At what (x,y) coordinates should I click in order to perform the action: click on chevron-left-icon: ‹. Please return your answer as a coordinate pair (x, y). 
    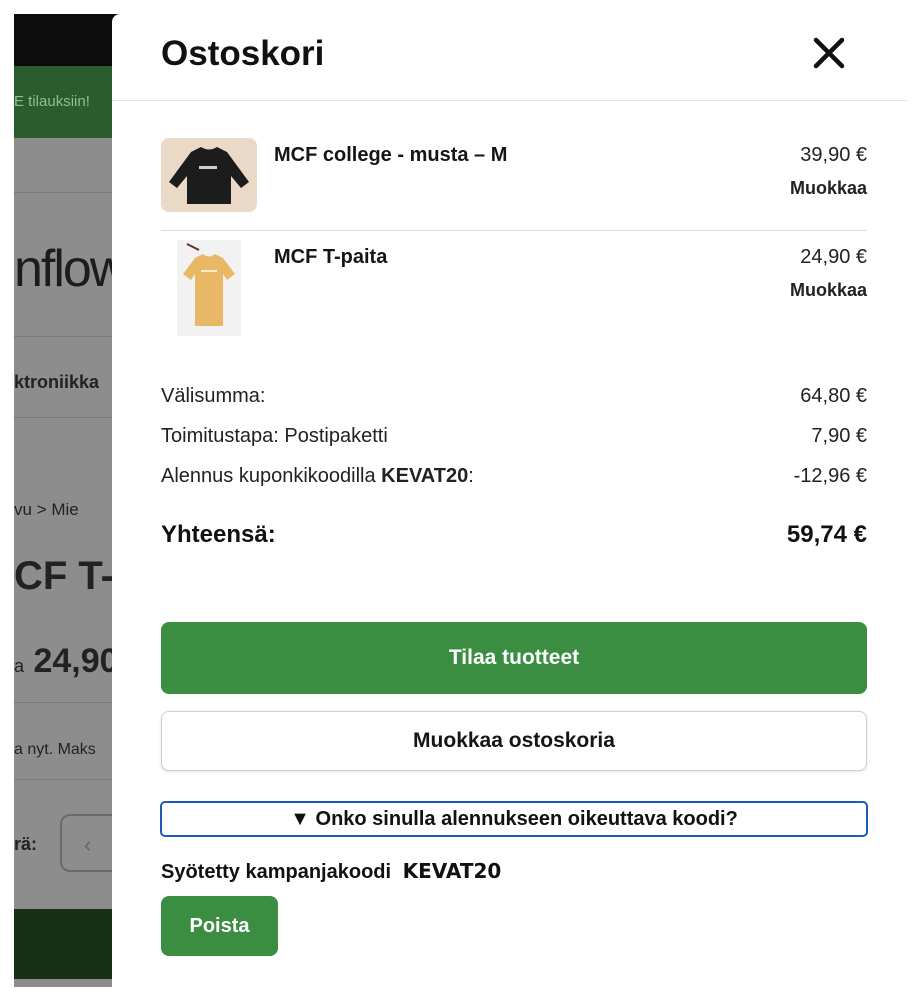
    Looking at the image, I should click on (88, 844).